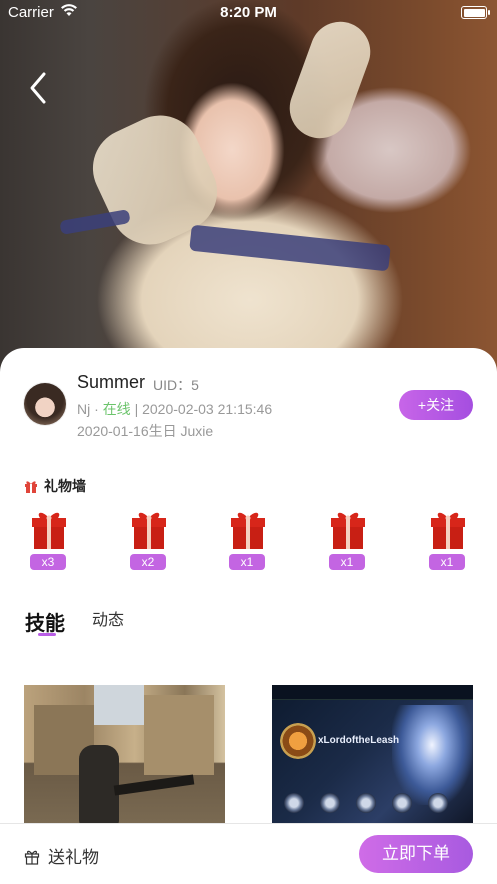 The width and height of the screenshot is (497, 884). Describe the element at coordinates (73, 857) in the screenshot. I see `send-gift-label: 送礼物` at that location.